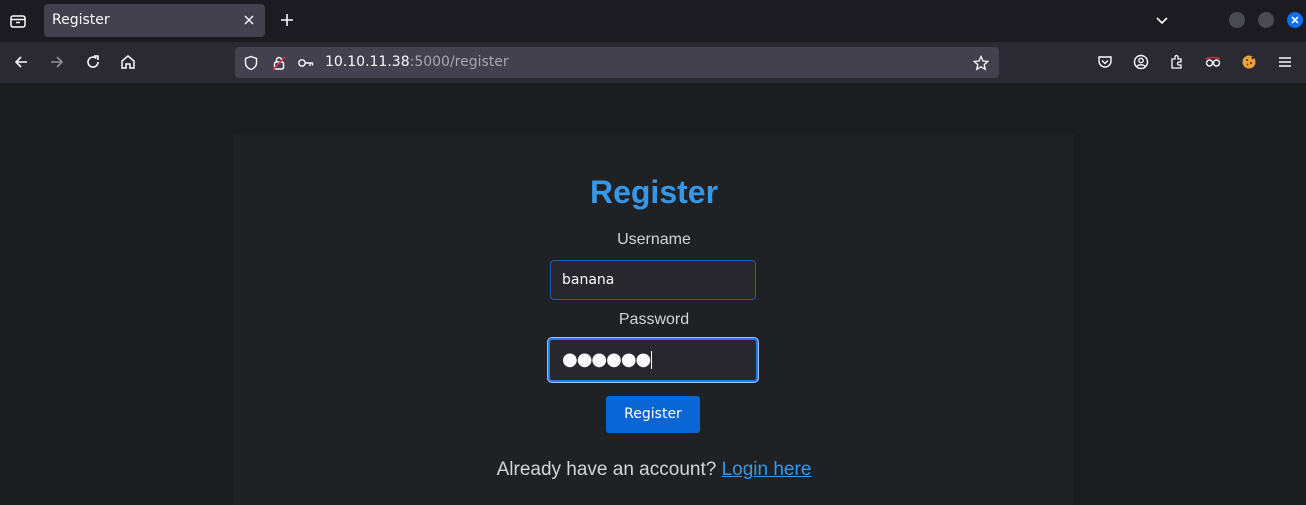 The image size is (1306, 505). What do you see at coordinates (606, 469) in the screenshot?
I see `login-prompt-text: Already have an account?` at bounding box center [606, 469].